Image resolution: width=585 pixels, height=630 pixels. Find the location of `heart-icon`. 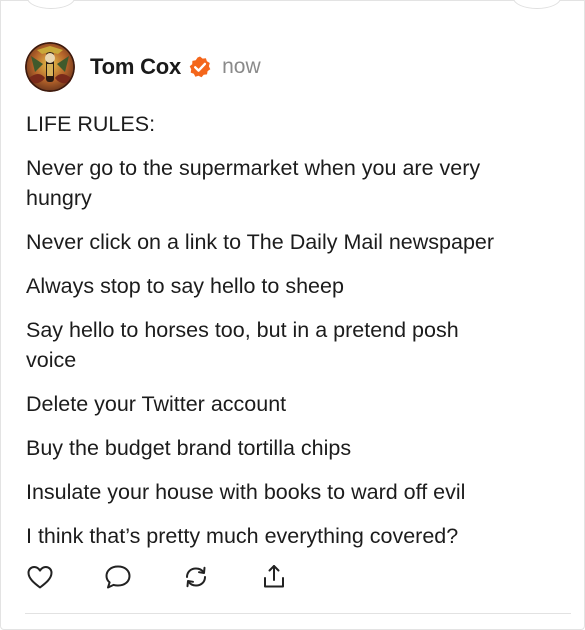

heart-icon is located at coordinates (40, 577).